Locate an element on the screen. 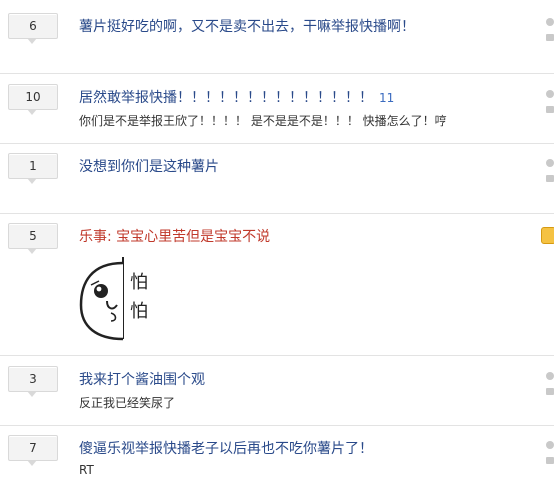  comment-count-badge: 10 is located at coordinates (33, 99).